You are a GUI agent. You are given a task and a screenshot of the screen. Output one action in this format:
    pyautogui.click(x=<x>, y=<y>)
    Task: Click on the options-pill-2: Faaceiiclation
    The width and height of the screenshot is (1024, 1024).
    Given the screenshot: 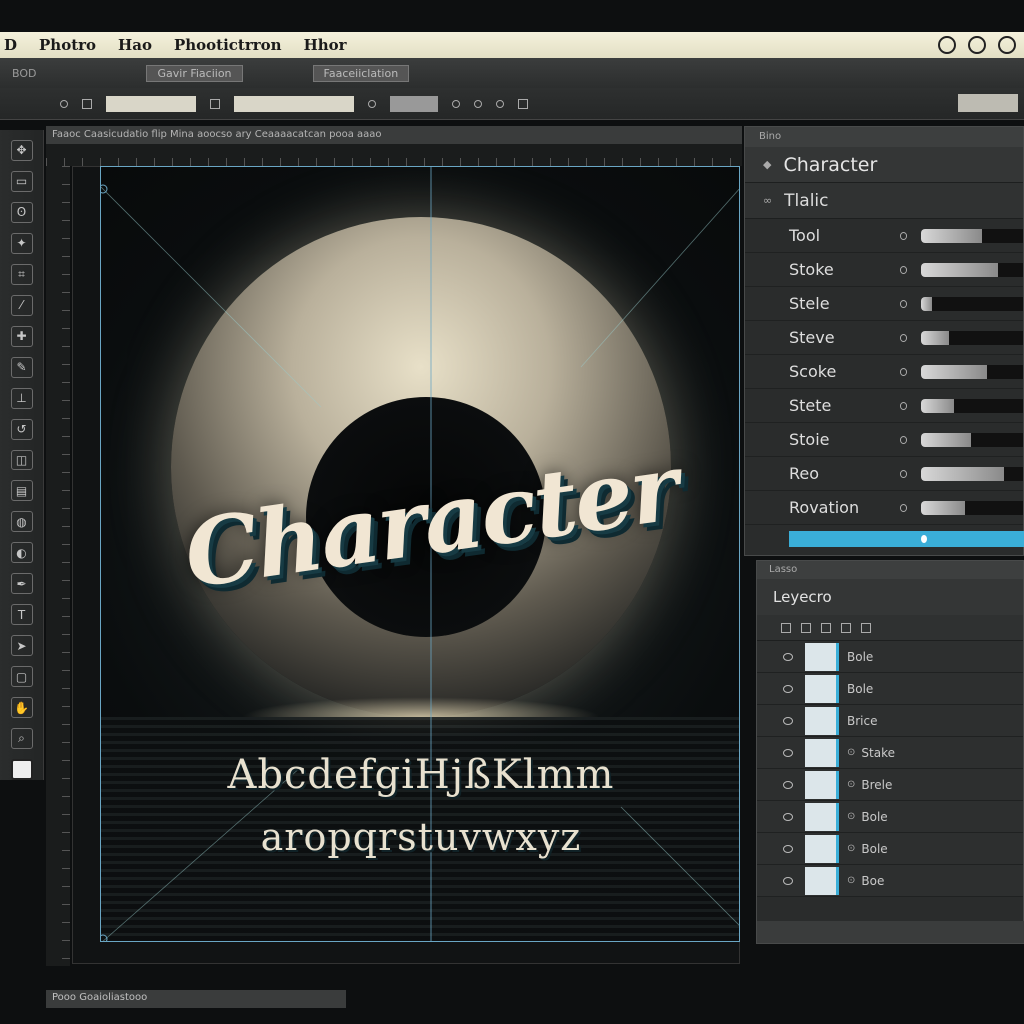 What is the action you would take?
    pyautogui.click(x=361, y=73)
    